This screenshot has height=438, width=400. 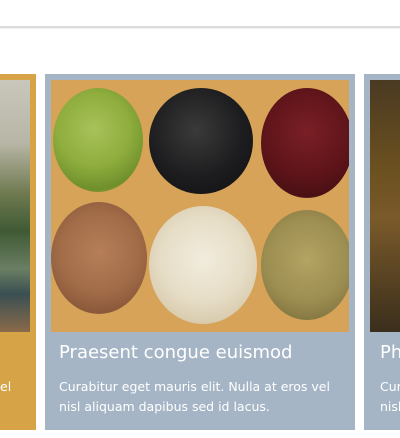 What do you see at coordinates (203, 265) in the screenshot?
I see `long-grain-rice` at bounding box center [203, 265].